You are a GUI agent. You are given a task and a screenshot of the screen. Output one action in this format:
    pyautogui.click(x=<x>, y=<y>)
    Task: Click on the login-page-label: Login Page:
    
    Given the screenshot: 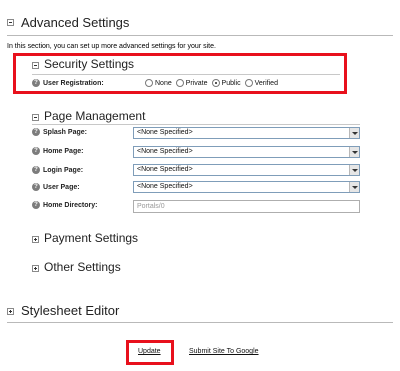 What is the action you would take?
    pyautogui.click(x=63, y=170)
    